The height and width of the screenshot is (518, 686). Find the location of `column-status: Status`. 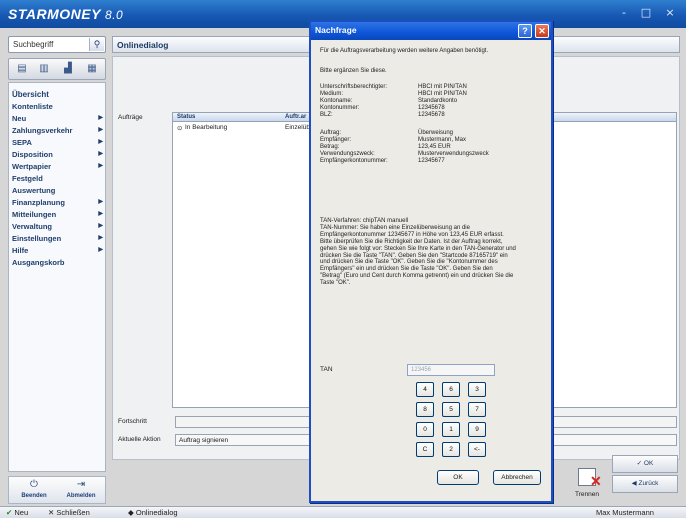

column-status: Status is located at coordinates (186, 117).